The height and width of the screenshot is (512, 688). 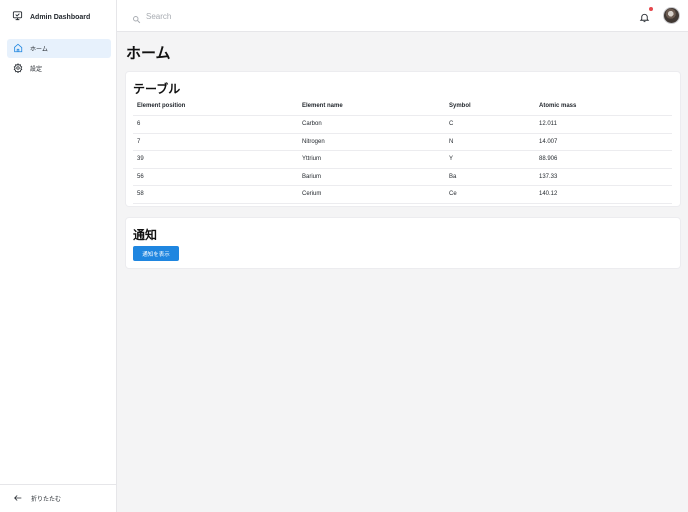 I want to click on table-cell: 14.007, so click(x=548, y=141).